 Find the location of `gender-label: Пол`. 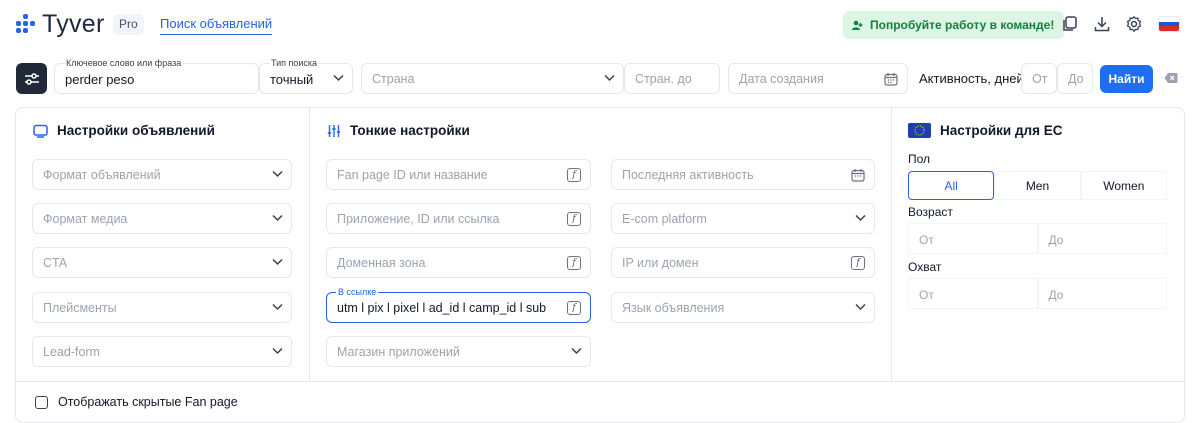

gender-label: Пол is located at coordinates (919, 159).